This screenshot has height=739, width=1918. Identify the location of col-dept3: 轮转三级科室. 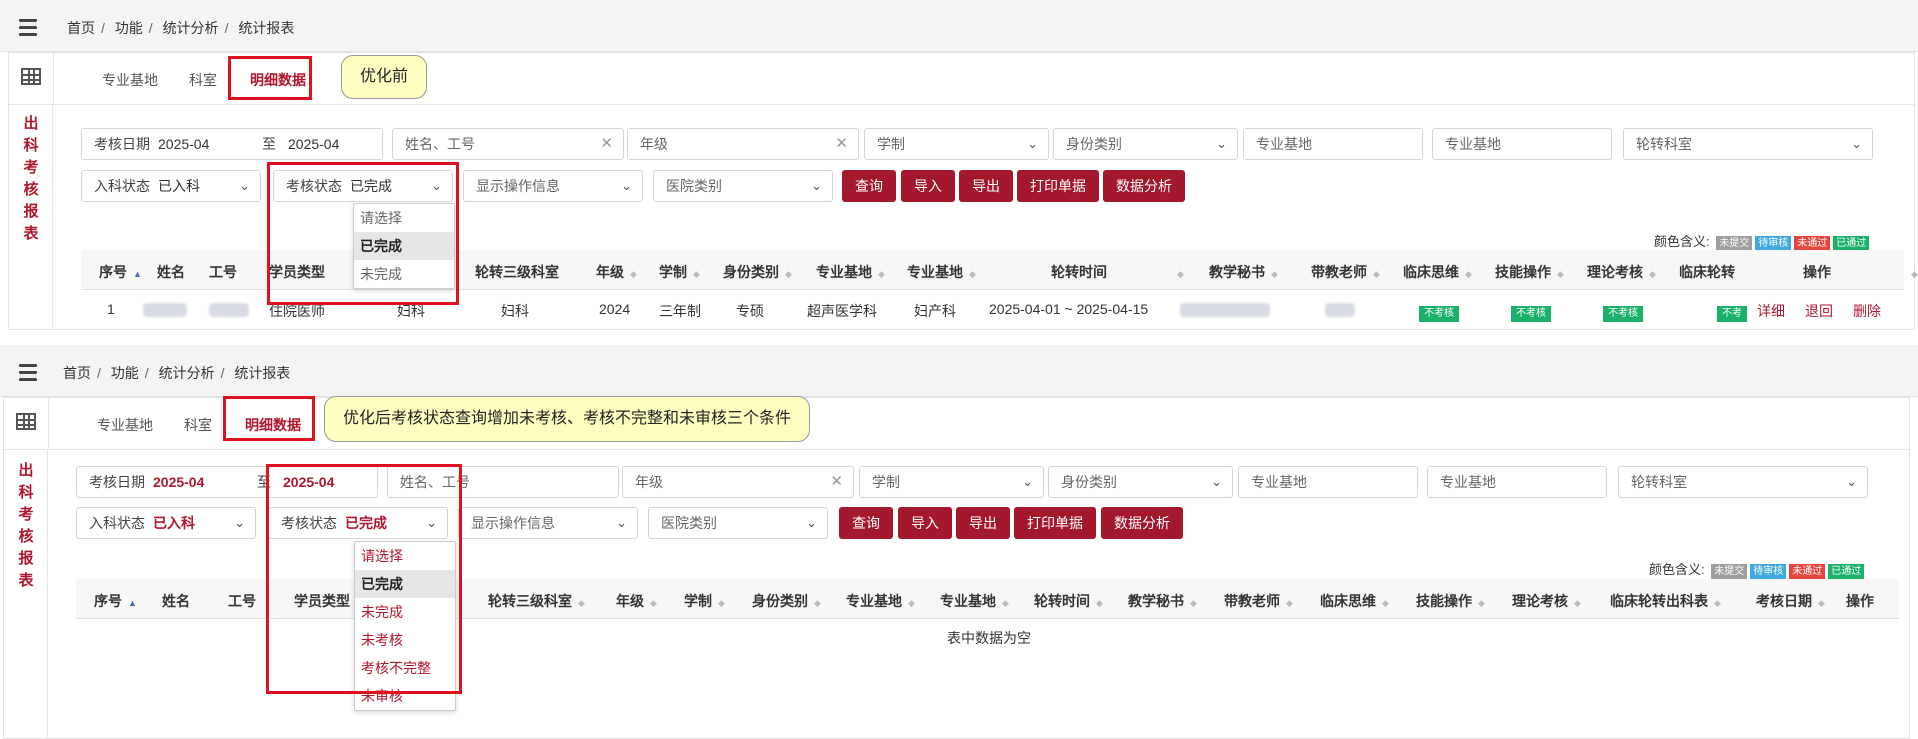
(517, 272).